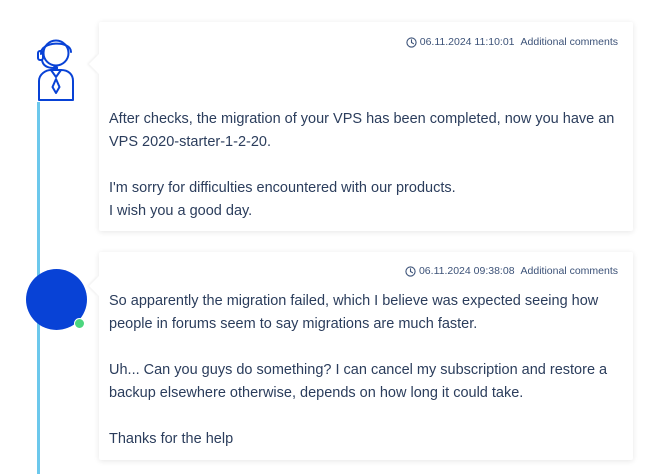 Image resolution: width=648 pixels, height=474 pixels. Describe the element at coordinates (181, 211) in the screenshot. I see `message-paragraph: I wish you a good day.` at that location.